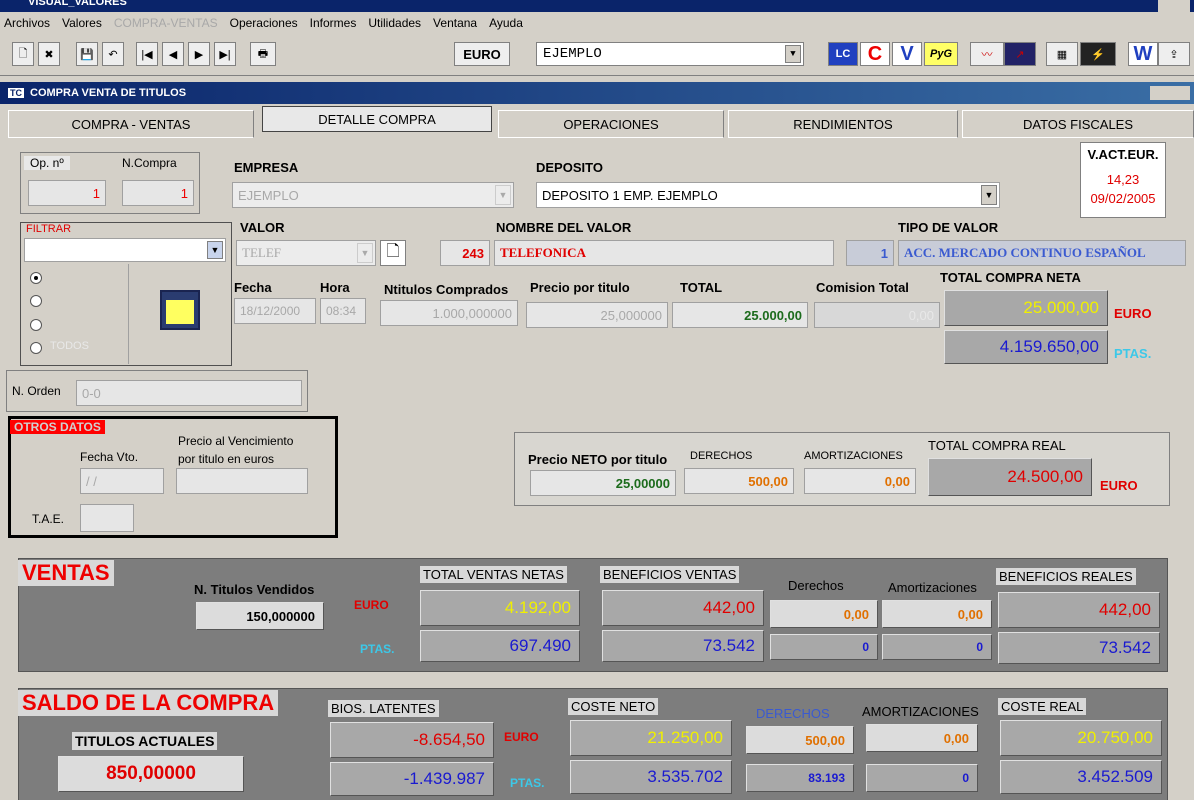  What do you see at coordinates (225, 54) in the screenshot?
I see `last-record-icon: ▶|` at bounding box center [225, 54].